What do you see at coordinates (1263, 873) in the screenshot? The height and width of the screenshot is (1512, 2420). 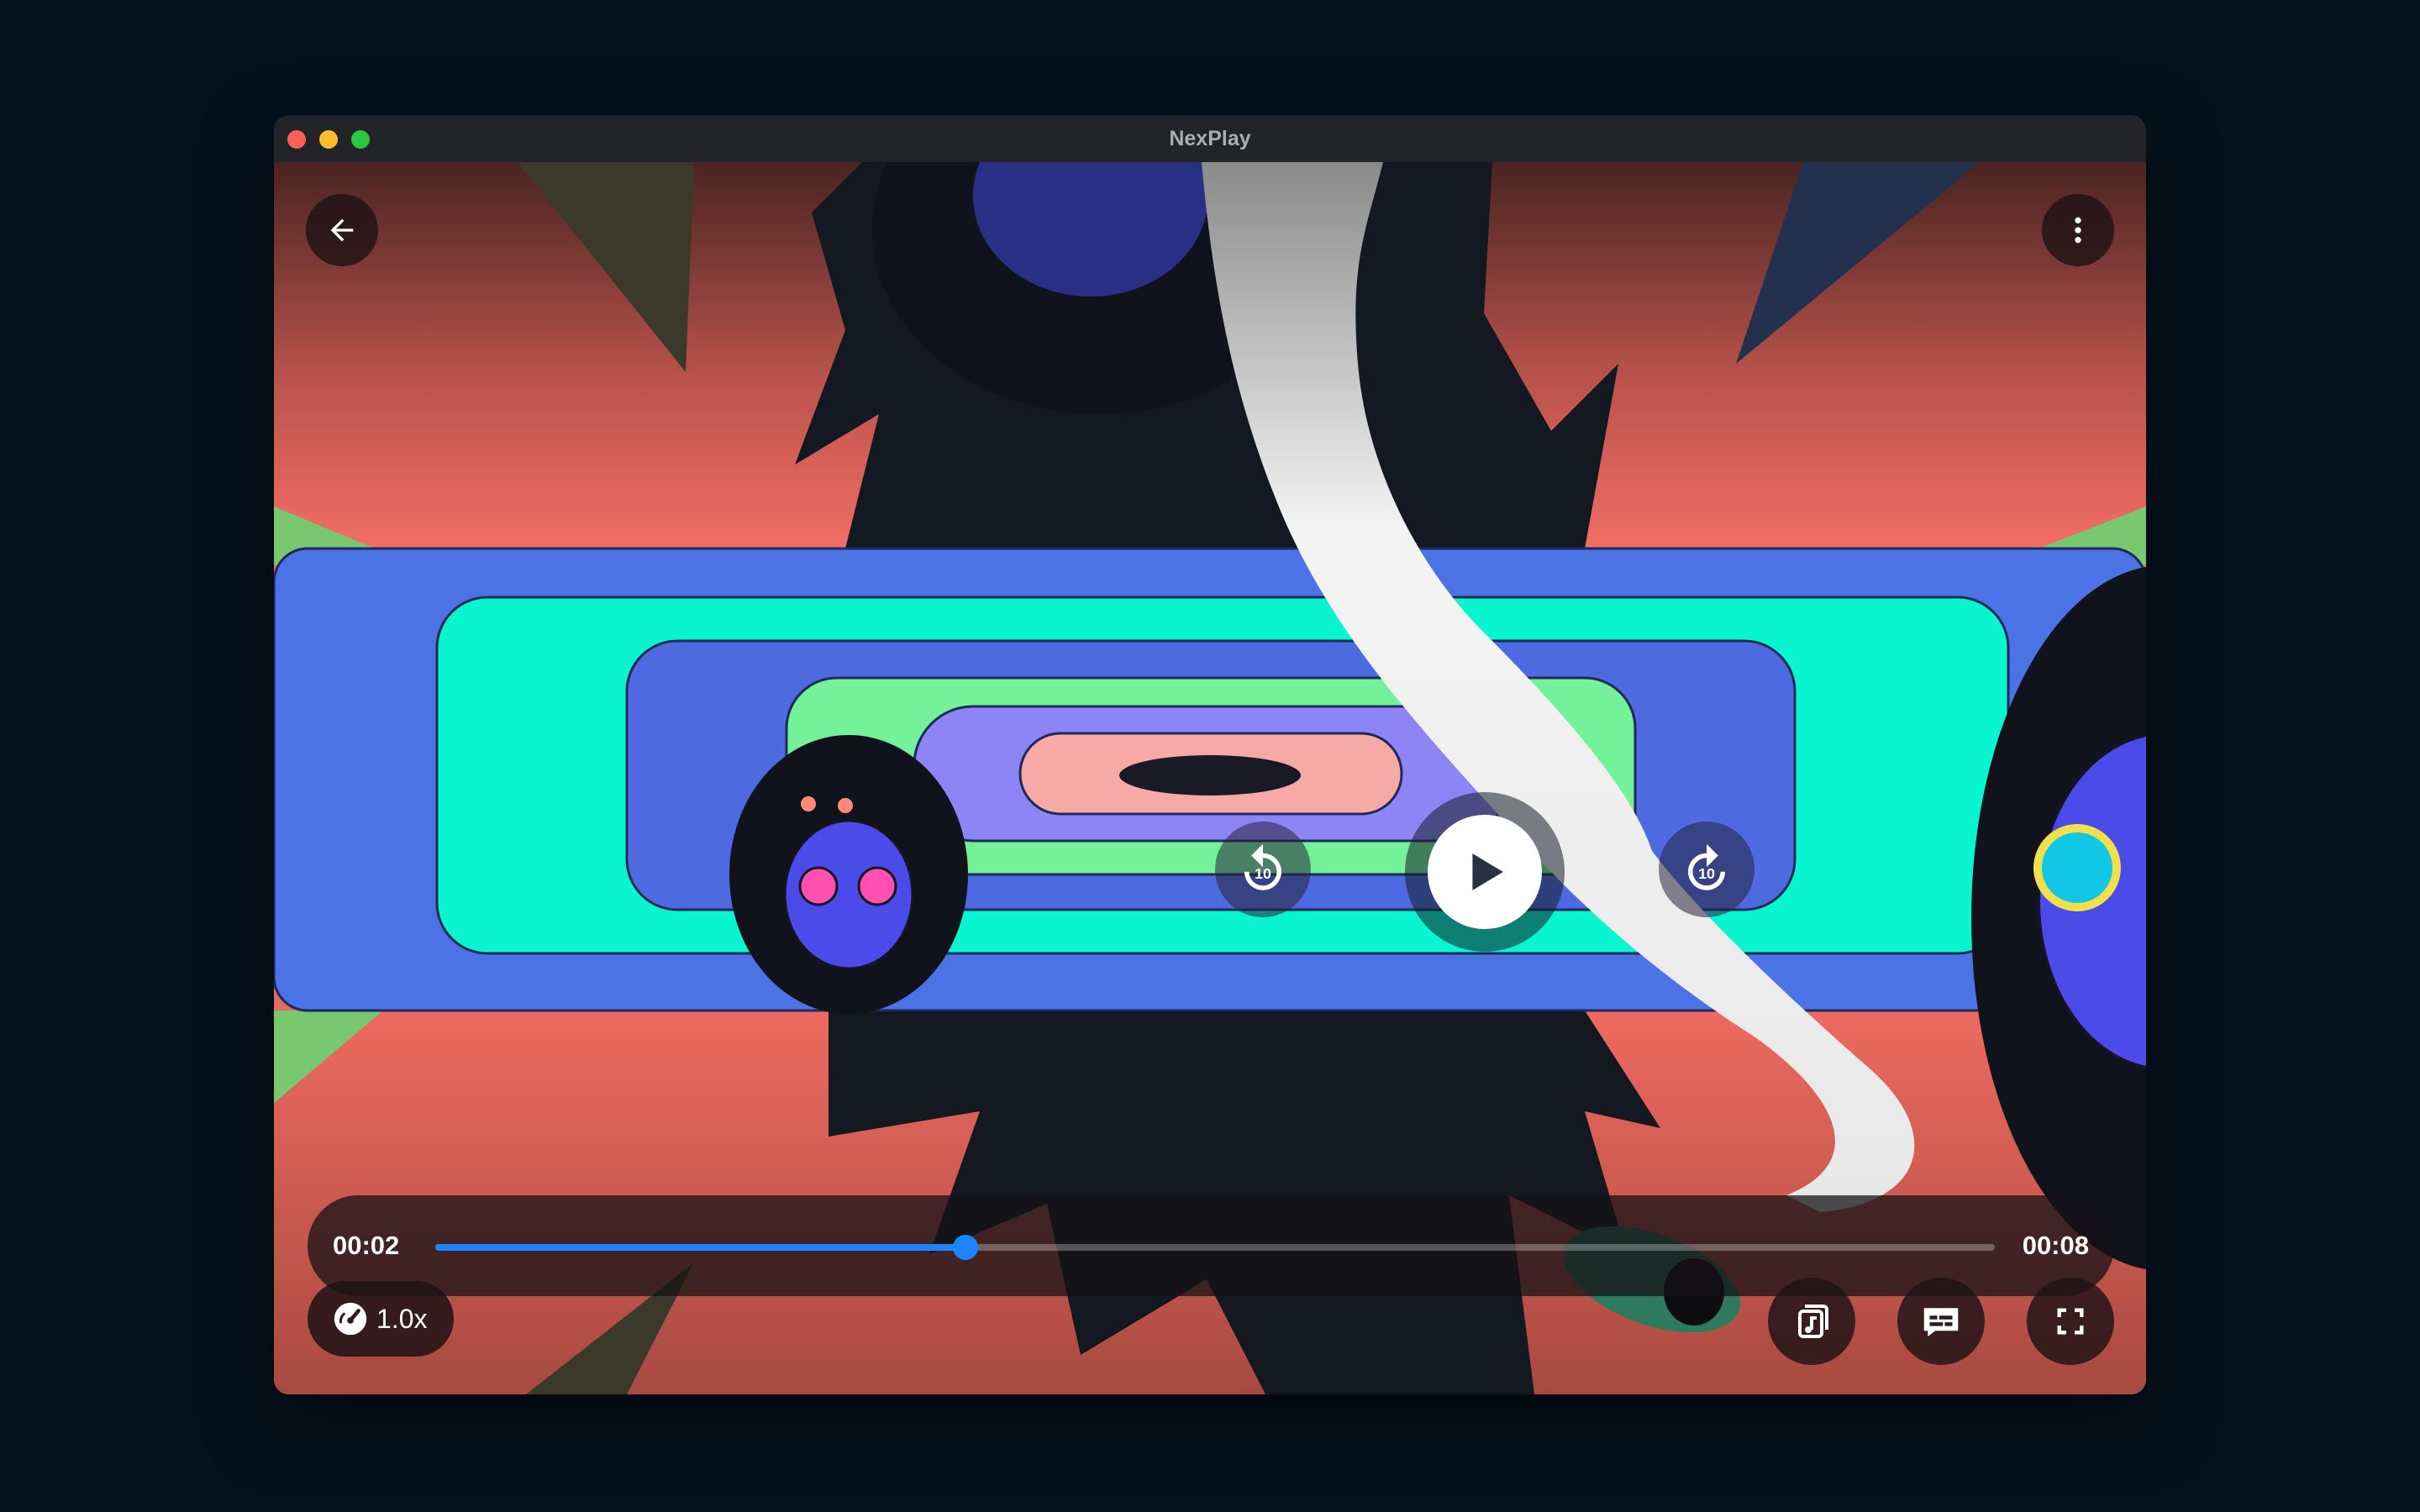 I see `rewind-seconds-label: 10` at bounding box center [1263, 873].